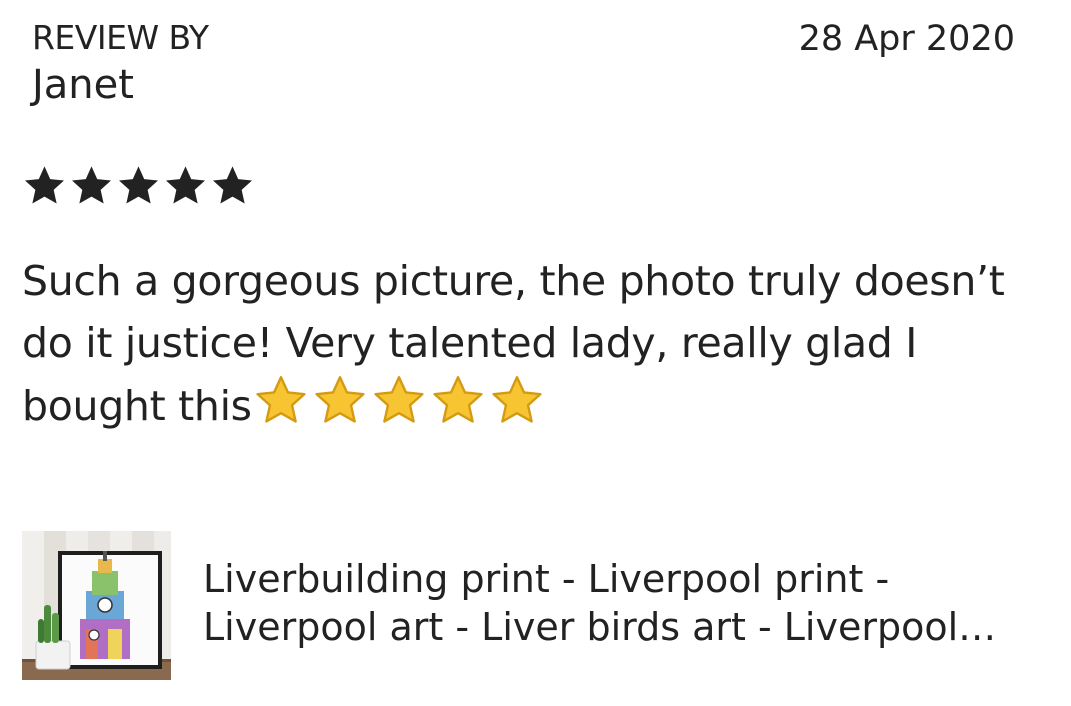 The image size is (1071, 706). Describe the element at coordinates (96, 605) in the screenshot. I see `product-thumbnail` at that location.